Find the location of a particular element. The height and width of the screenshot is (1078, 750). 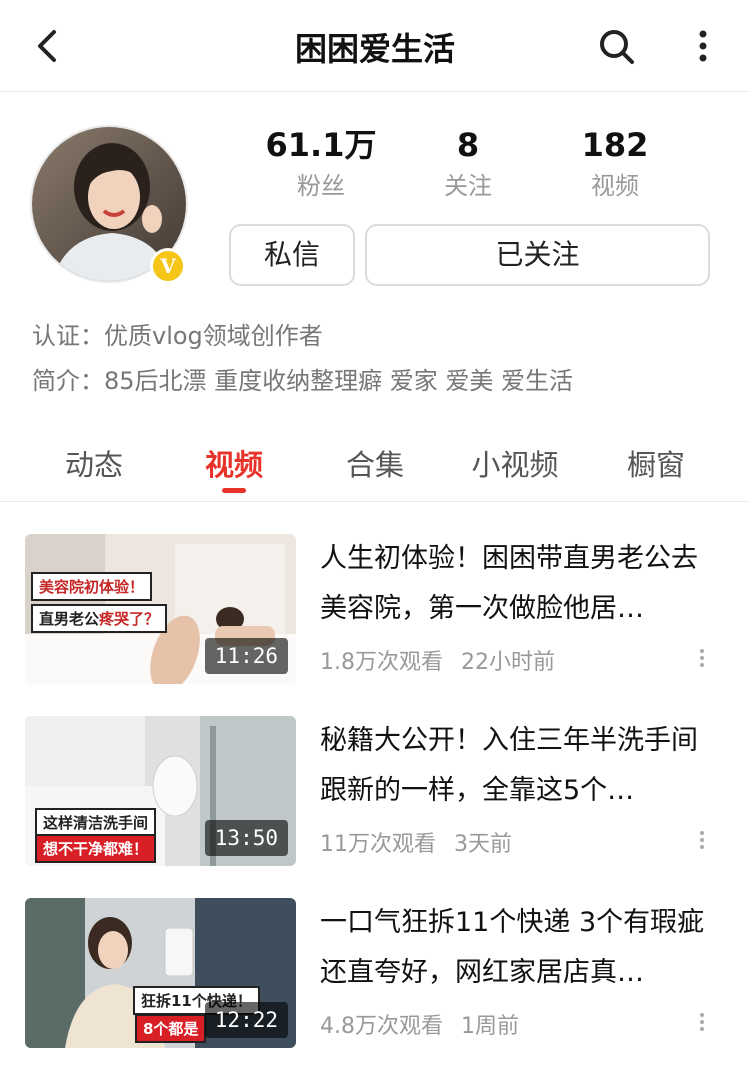

video-duration: 12:22 is located at coordinates (246, 1020).